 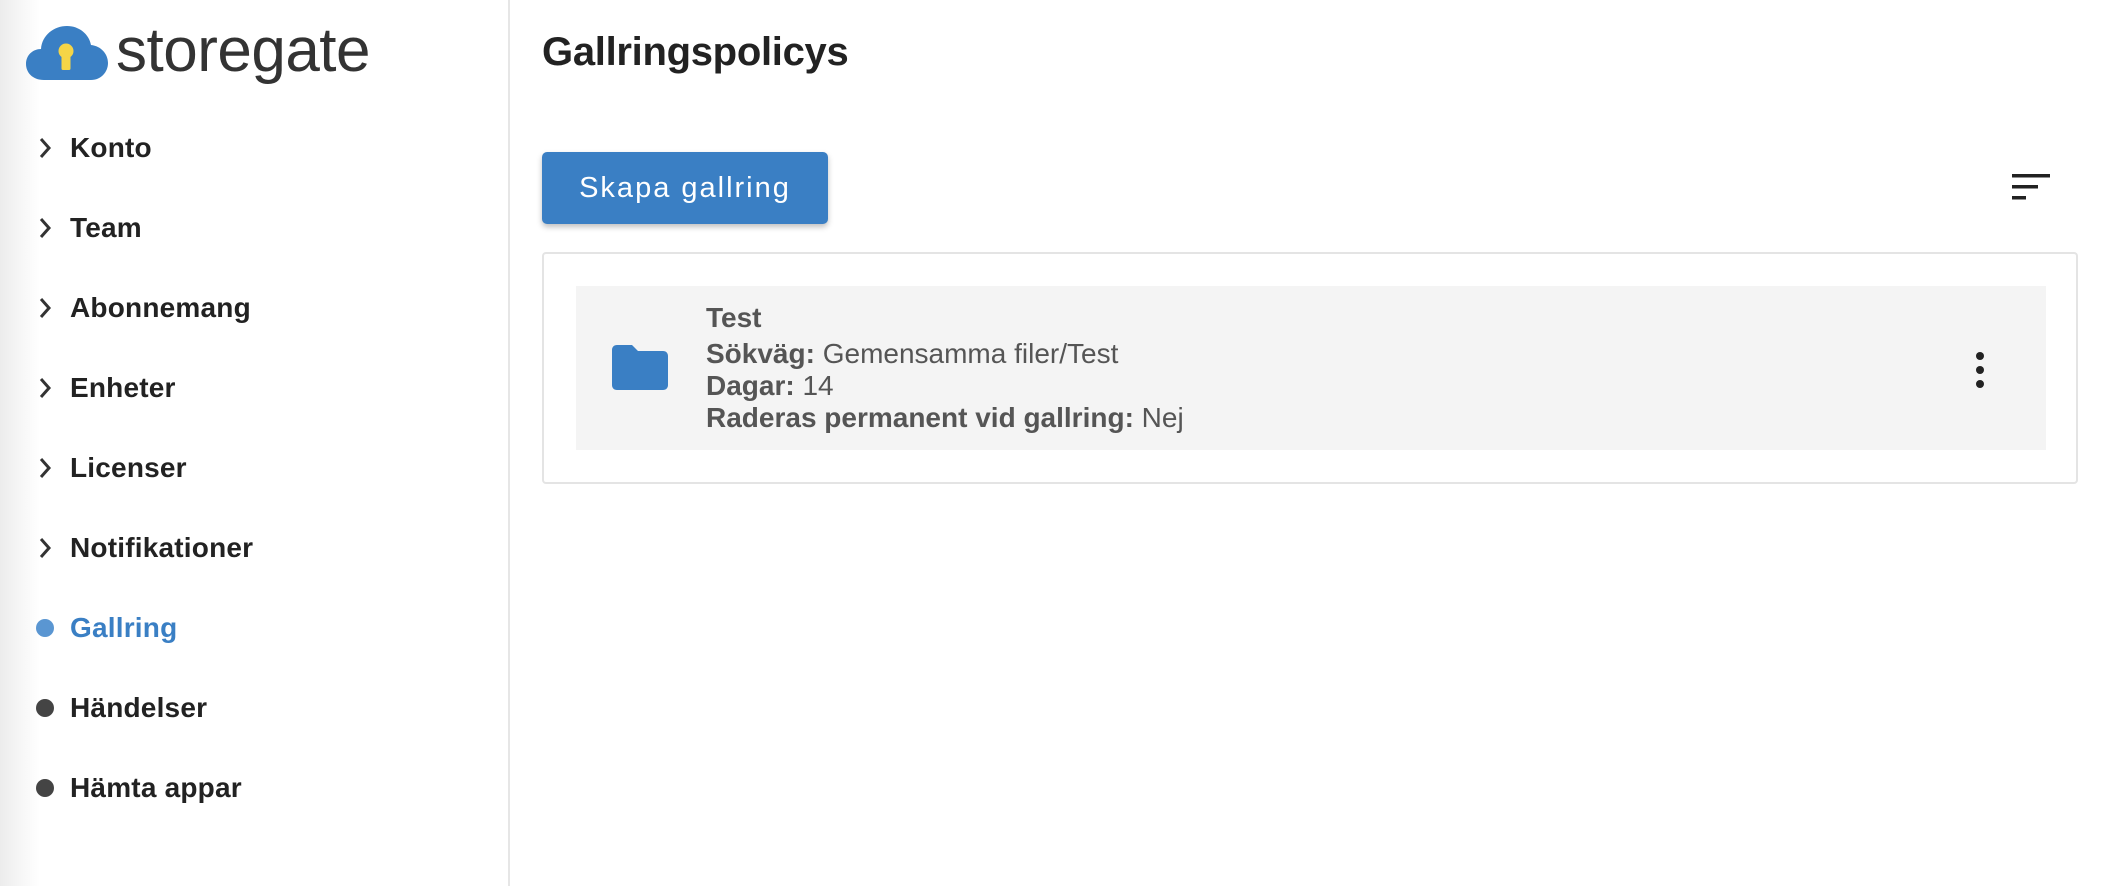 What do you see at coordinates (945, 386) in the screenshot?
I see `policy-days: Dagar: 14` at bounding box center [945, 386].